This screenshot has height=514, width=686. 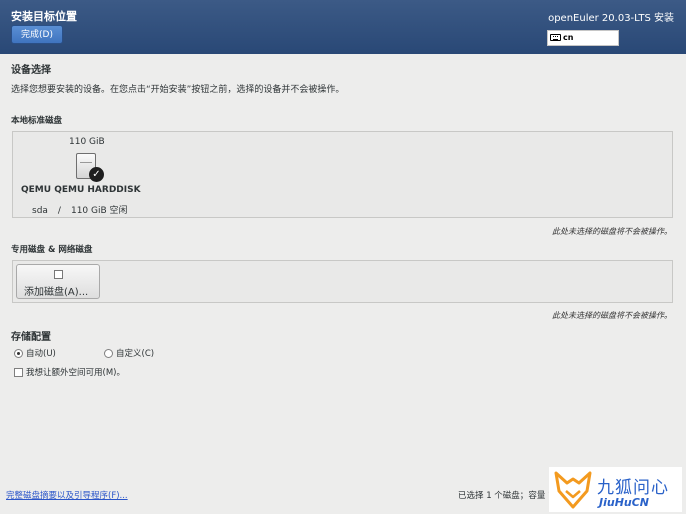 I want to click on keyboard-layout-indicator: cn, so click(x=583, y=38).